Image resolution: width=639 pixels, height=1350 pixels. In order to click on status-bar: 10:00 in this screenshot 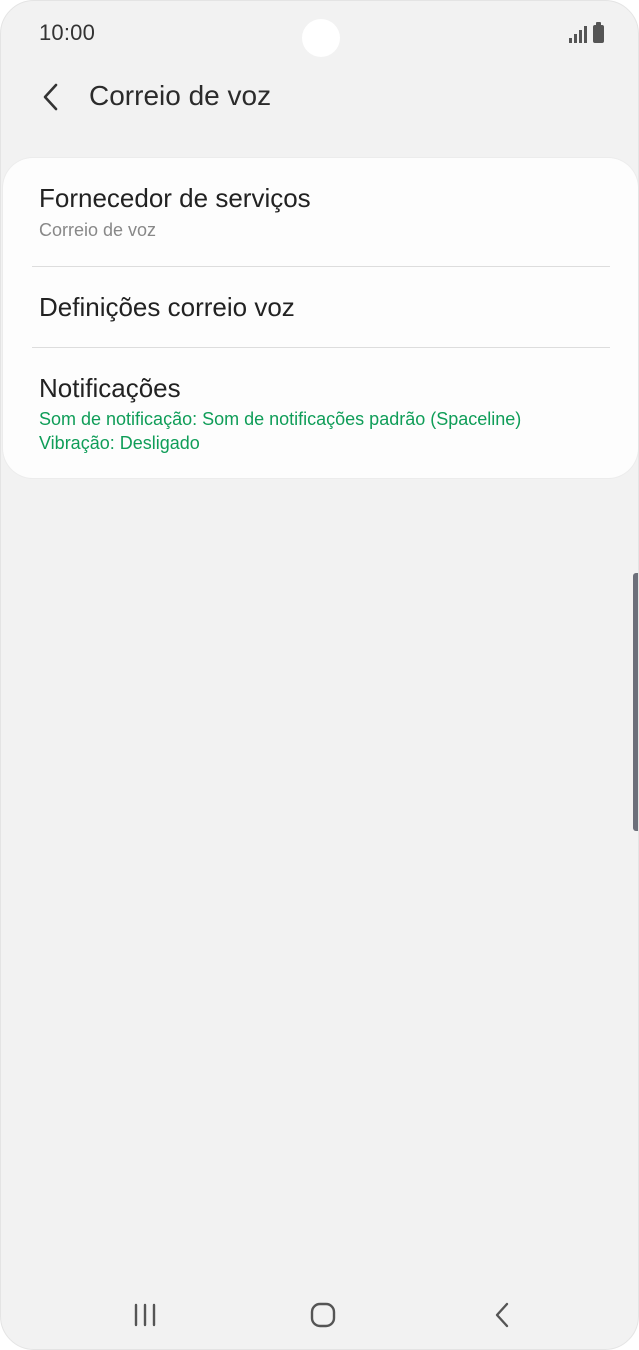, I will do `click(319, 33)`.